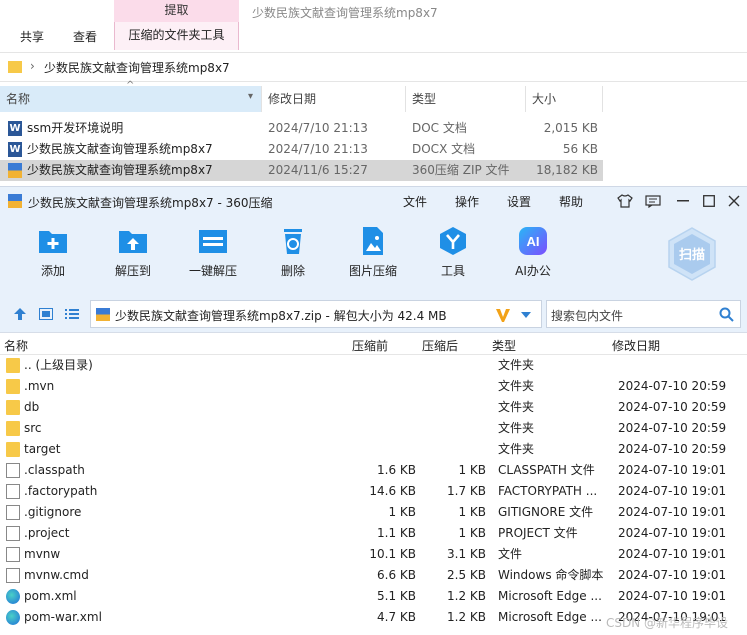 The width and height of the screenshot is (747, 635). I want to click on column-name: 名称, so click(16, 345).